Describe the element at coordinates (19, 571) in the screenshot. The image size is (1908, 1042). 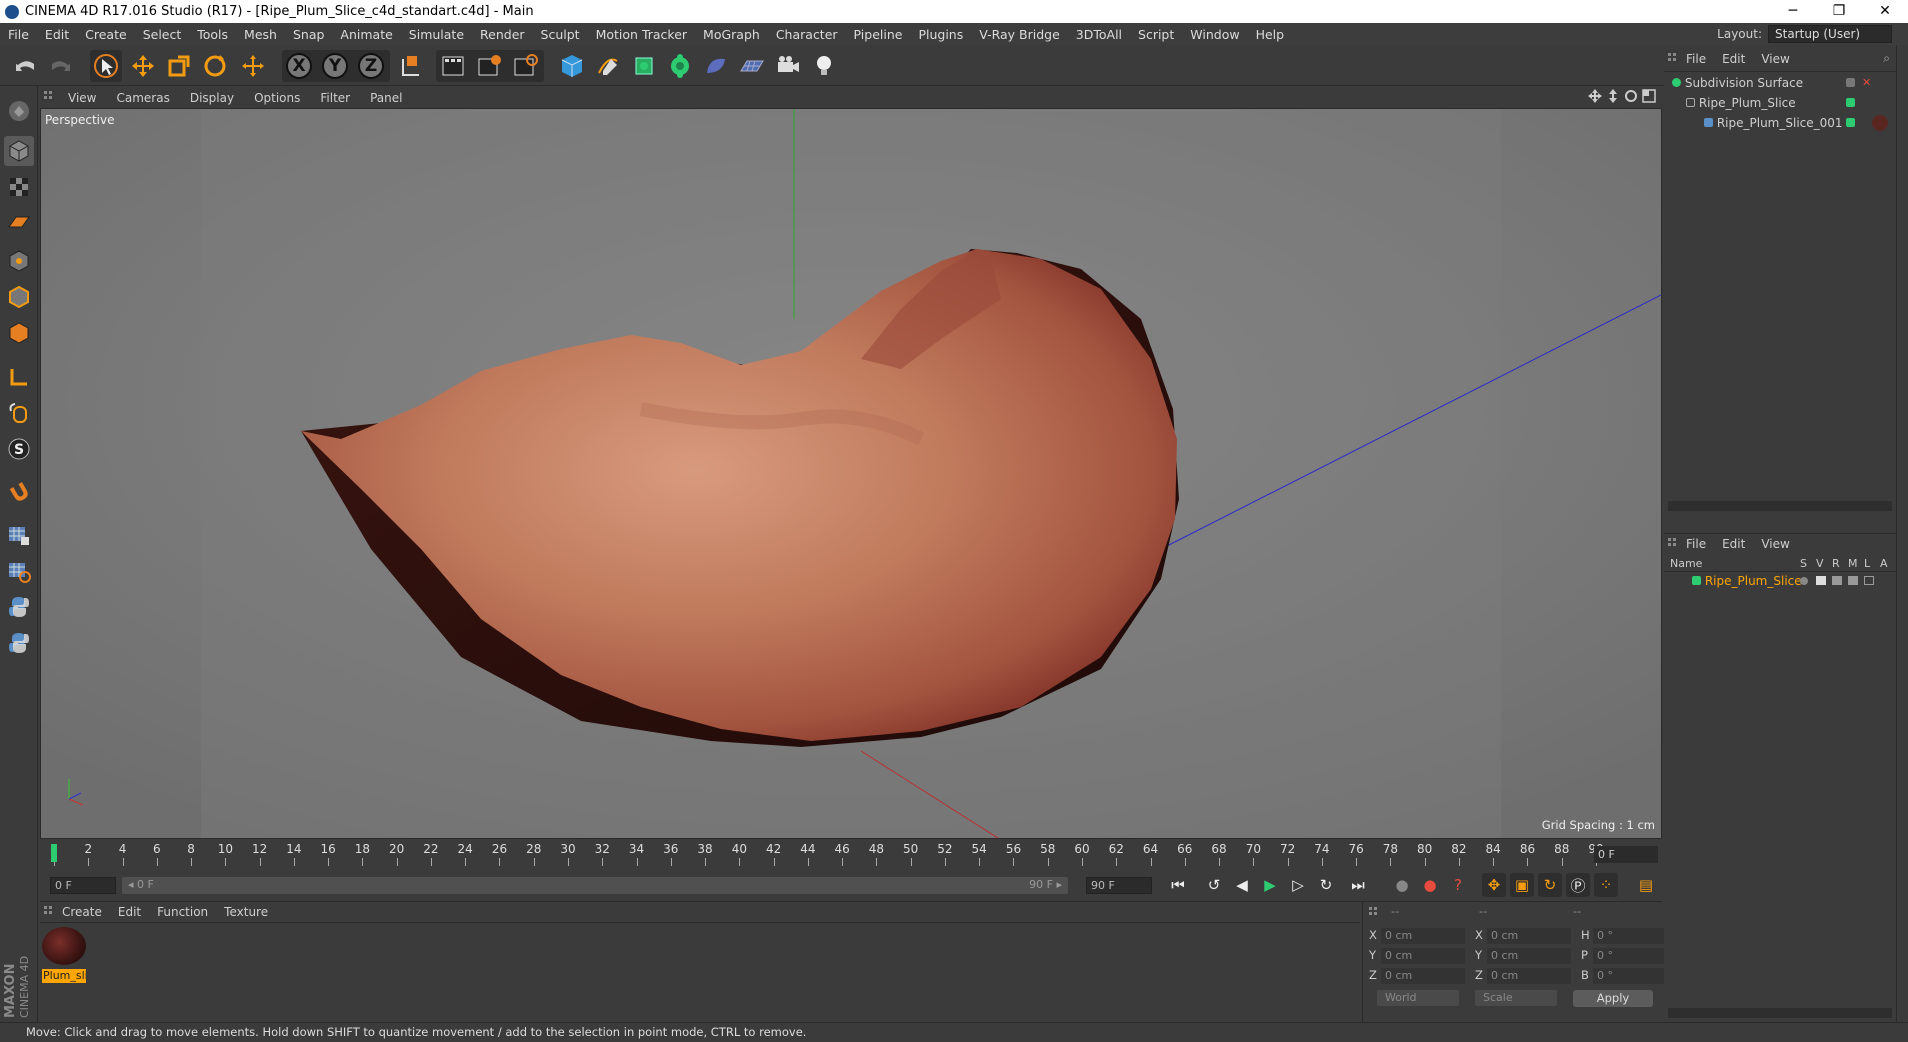
I see `planar-workplane-icon` at that location.